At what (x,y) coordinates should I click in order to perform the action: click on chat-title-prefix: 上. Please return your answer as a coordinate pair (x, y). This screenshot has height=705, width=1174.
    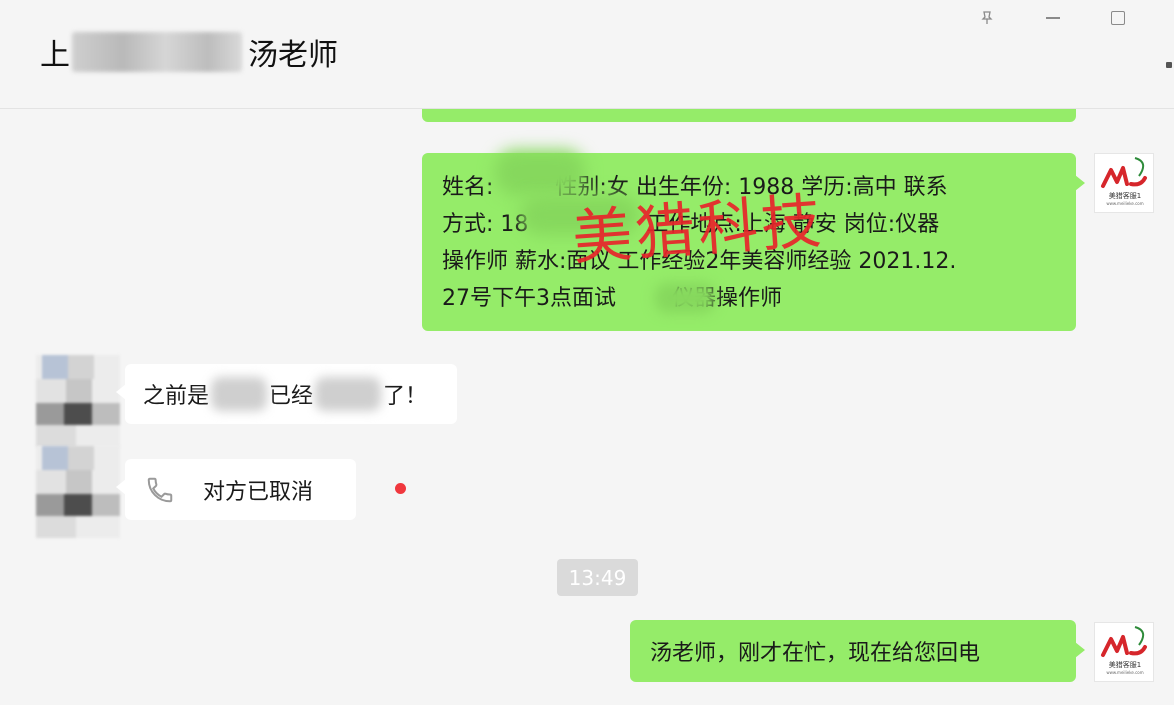
    Looking at the image, I should click on (55, 55).